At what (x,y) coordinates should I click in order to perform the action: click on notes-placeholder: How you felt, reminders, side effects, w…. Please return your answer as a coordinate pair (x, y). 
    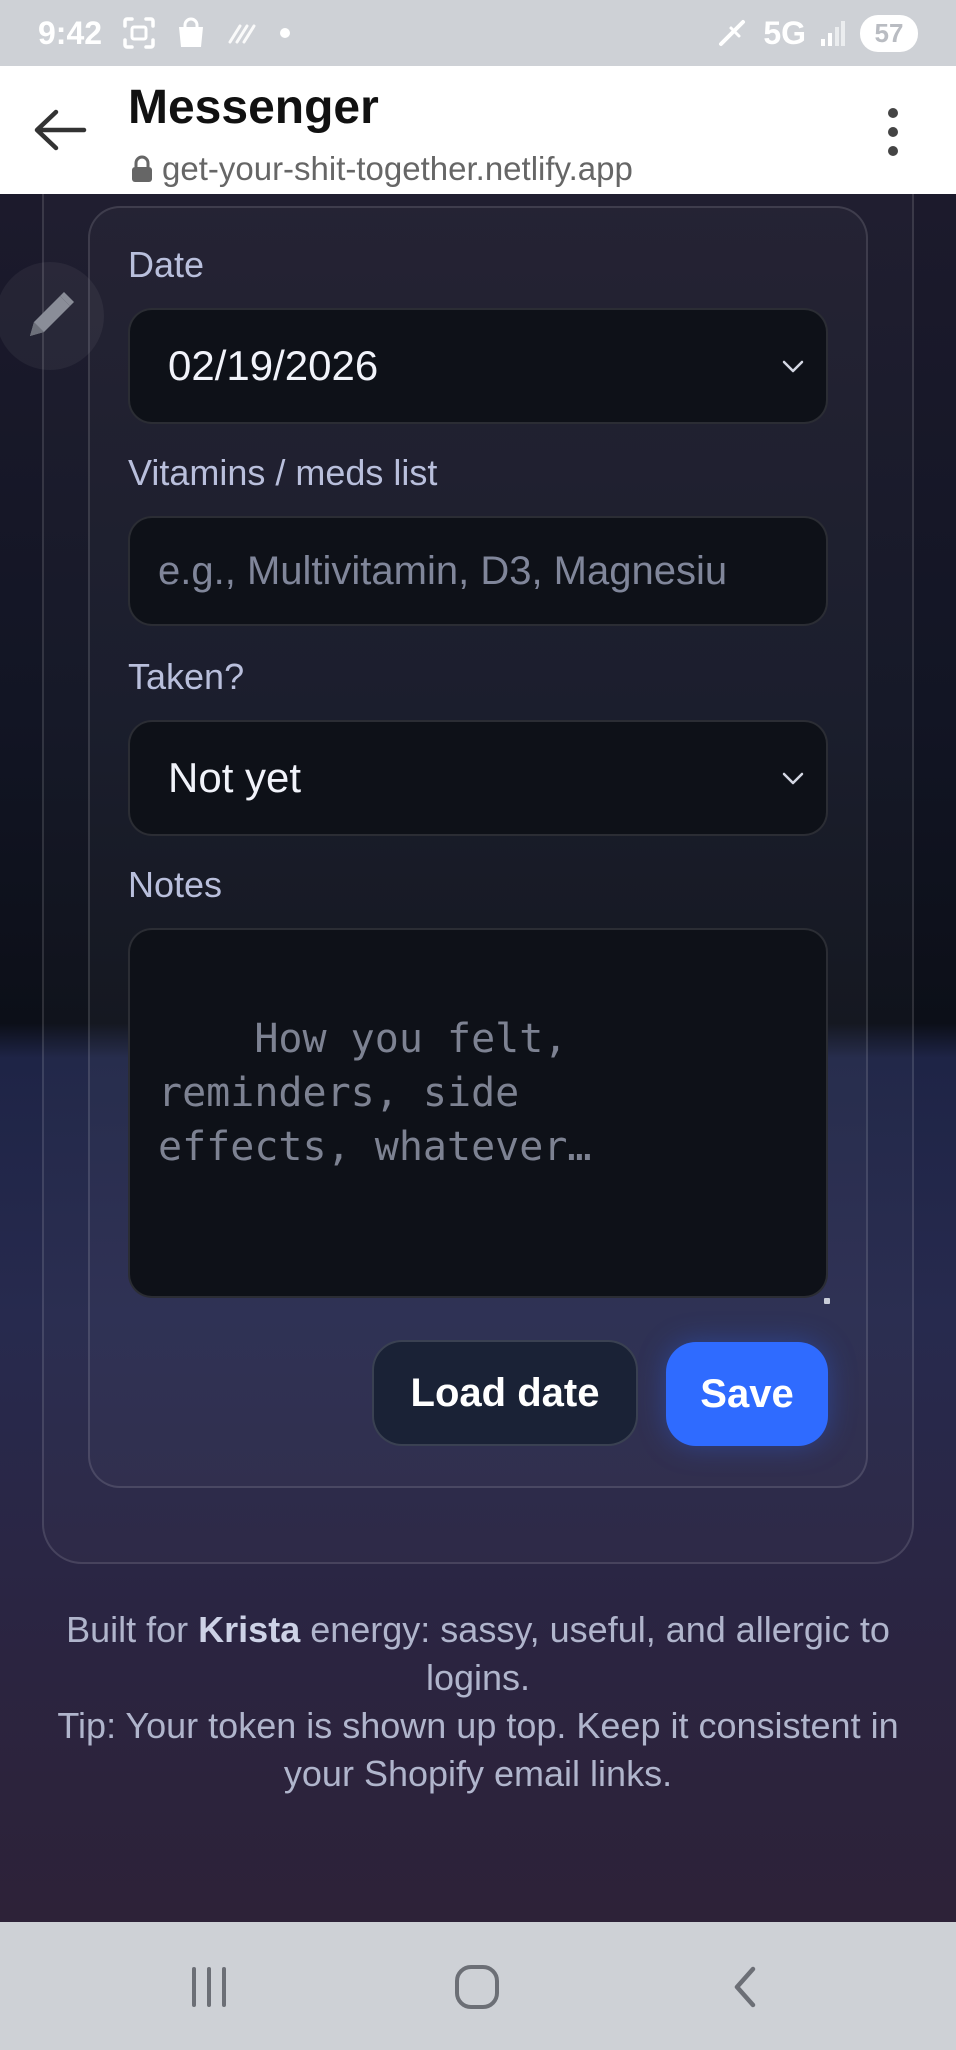
    Looking at the image, I should click on (375, 1093).